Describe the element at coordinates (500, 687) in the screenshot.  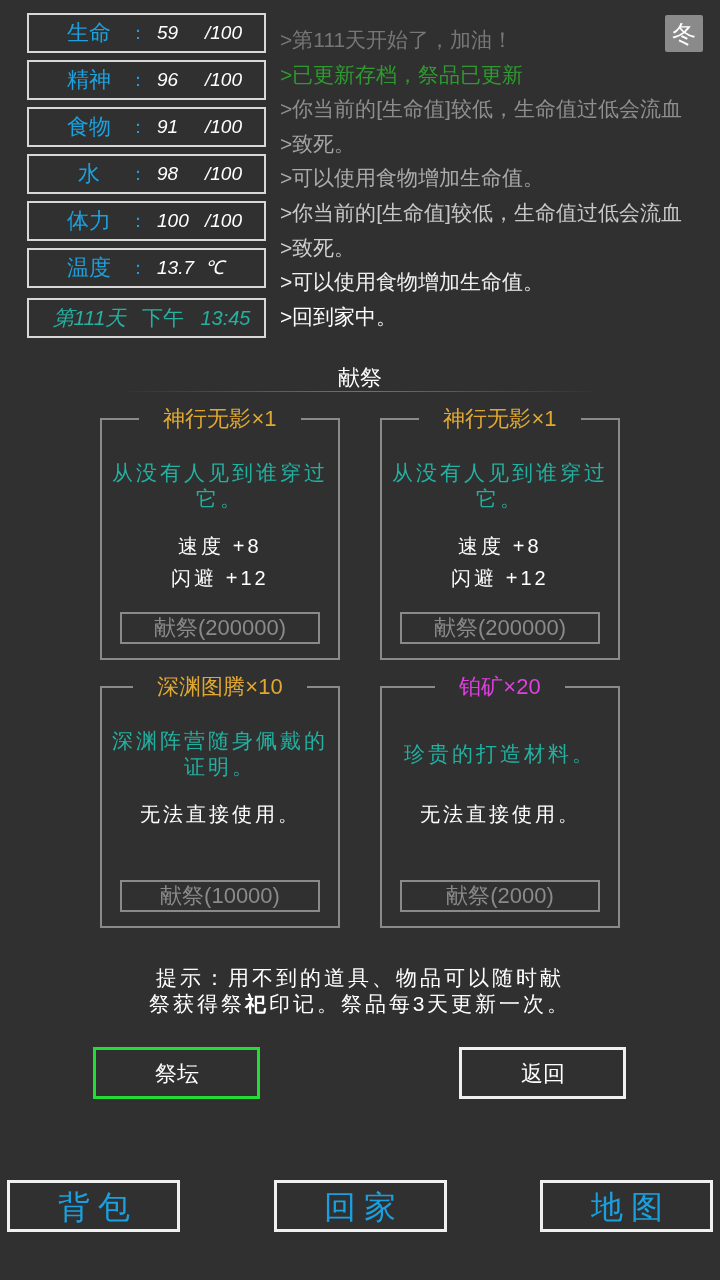
I see `offering-name: 铂矿×20` at that location.